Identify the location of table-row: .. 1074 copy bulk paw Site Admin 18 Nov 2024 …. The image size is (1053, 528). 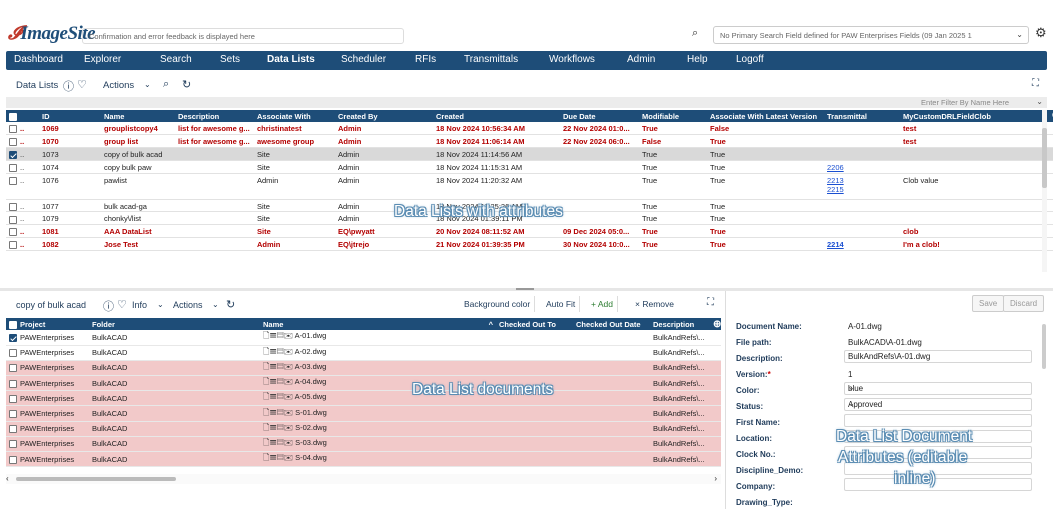
(529, 167).